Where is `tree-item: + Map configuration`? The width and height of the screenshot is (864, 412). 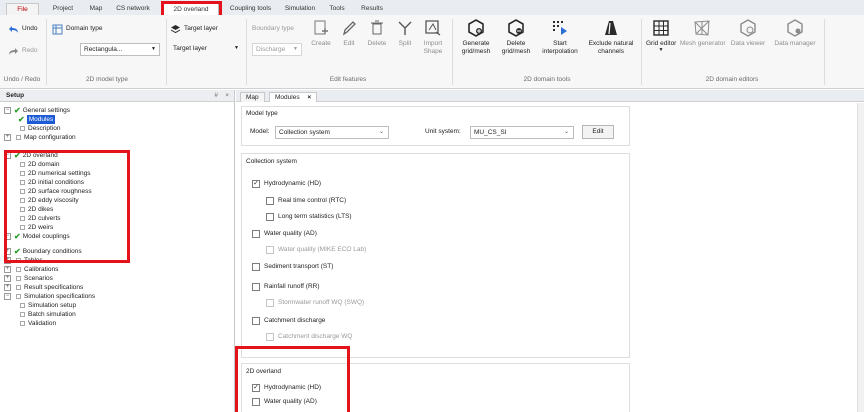 tree-item: + Map configuration is located at coordinates (40, 137).